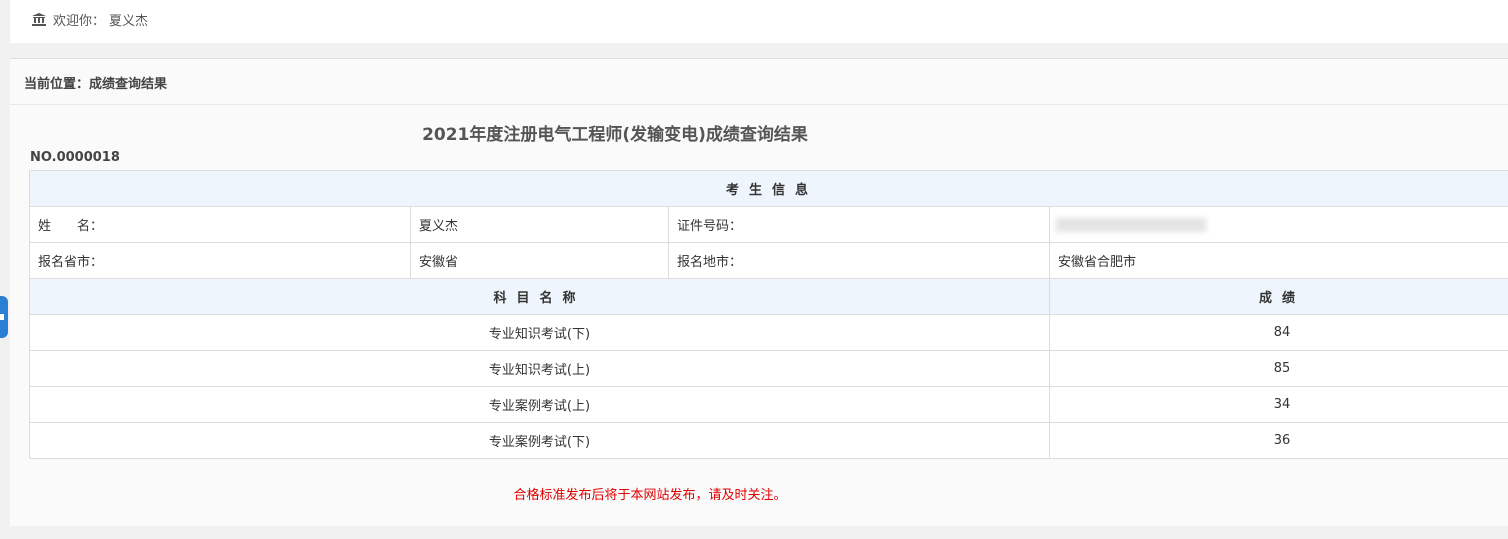  I want to click on bank-icon, so click(39, 19).